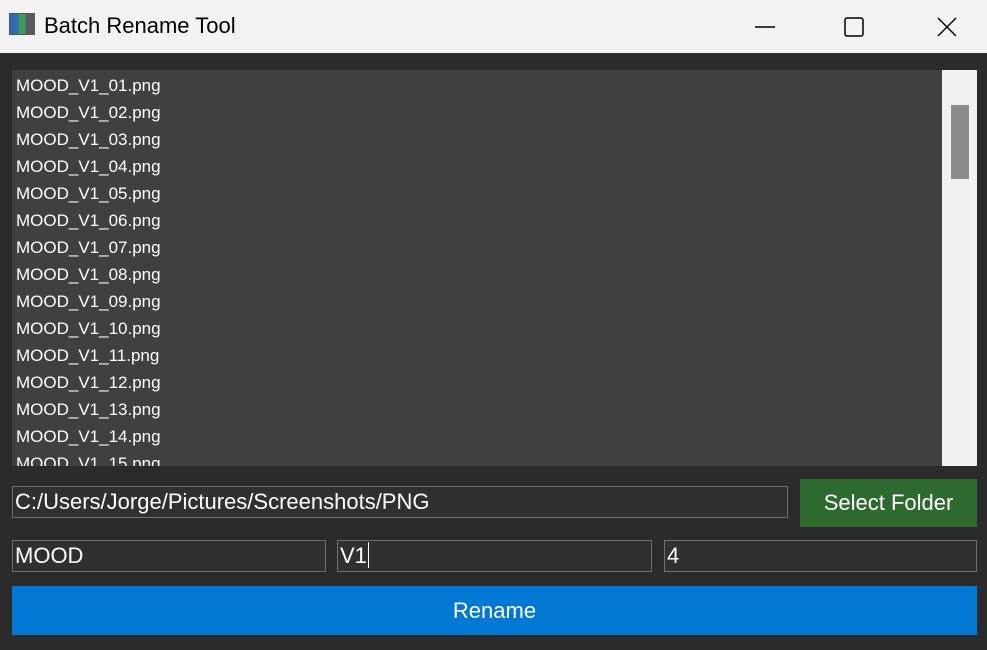 Image resolution: width=987 pixels, height=650 pixels. Describe the element at coordinates (477, 166) in the screenshot. I see `list-item: MOOD_V1_04.png` at that location.